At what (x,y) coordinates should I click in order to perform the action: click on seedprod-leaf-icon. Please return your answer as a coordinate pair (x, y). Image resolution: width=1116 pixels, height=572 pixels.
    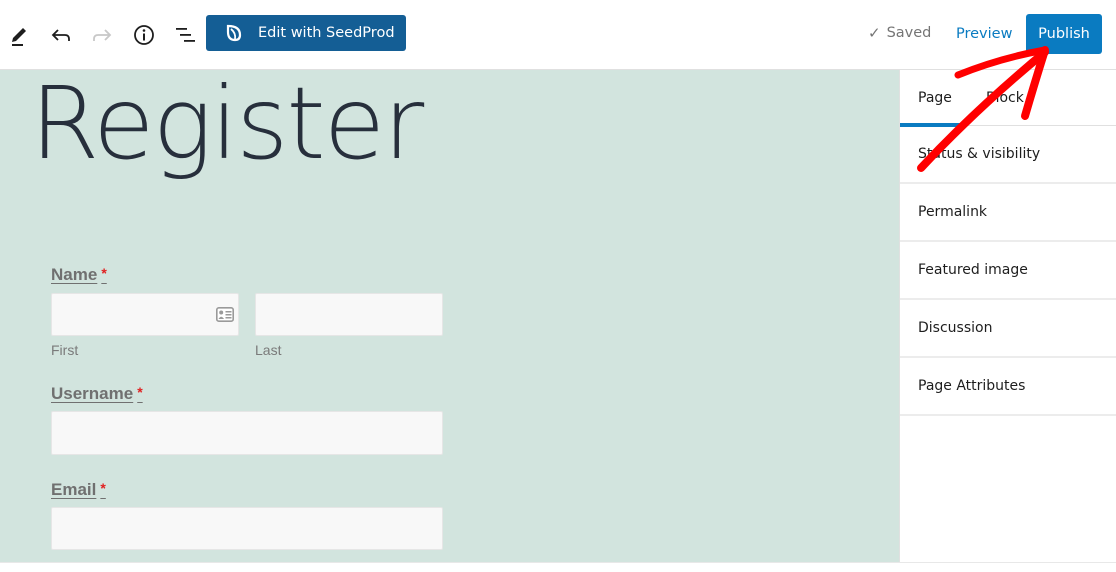
    Looking at the image, I should click on (234, 33).